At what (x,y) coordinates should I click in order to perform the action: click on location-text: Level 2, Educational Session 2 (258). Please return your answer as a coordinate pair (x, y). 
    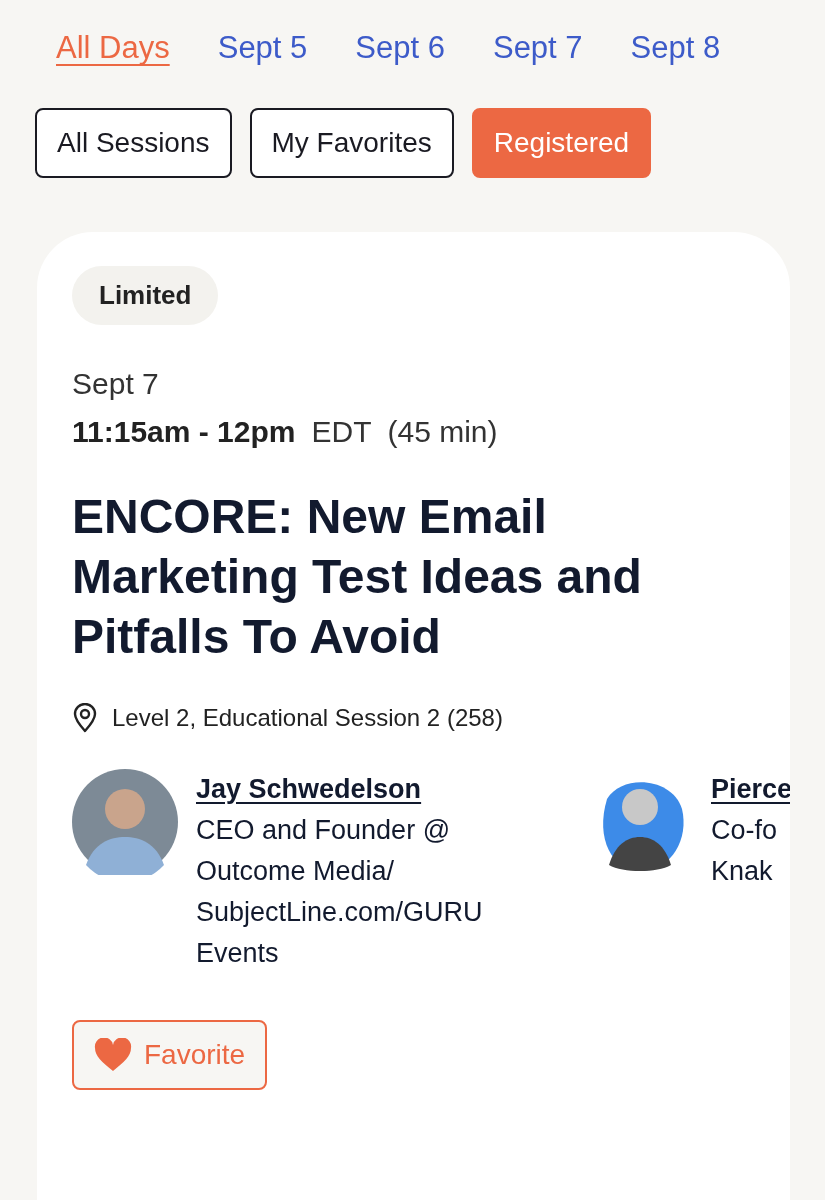
    Looking at the image, I should click on (307, 718).